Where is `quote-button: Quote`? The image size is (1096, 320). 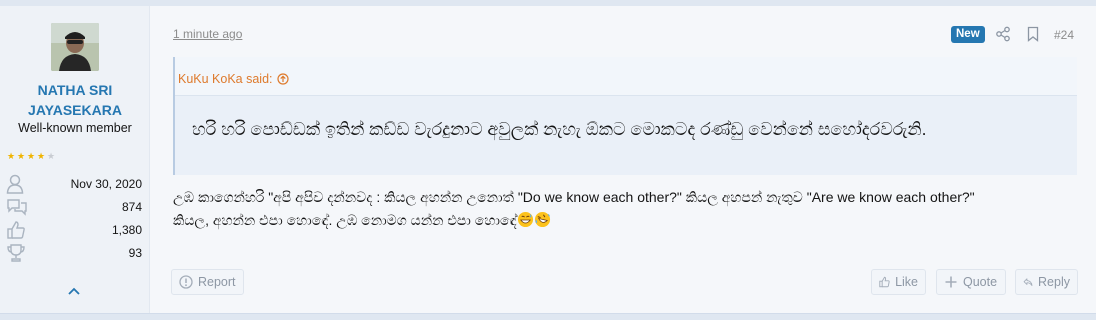
quote-button: Quote is located at coordinates (971, 282).